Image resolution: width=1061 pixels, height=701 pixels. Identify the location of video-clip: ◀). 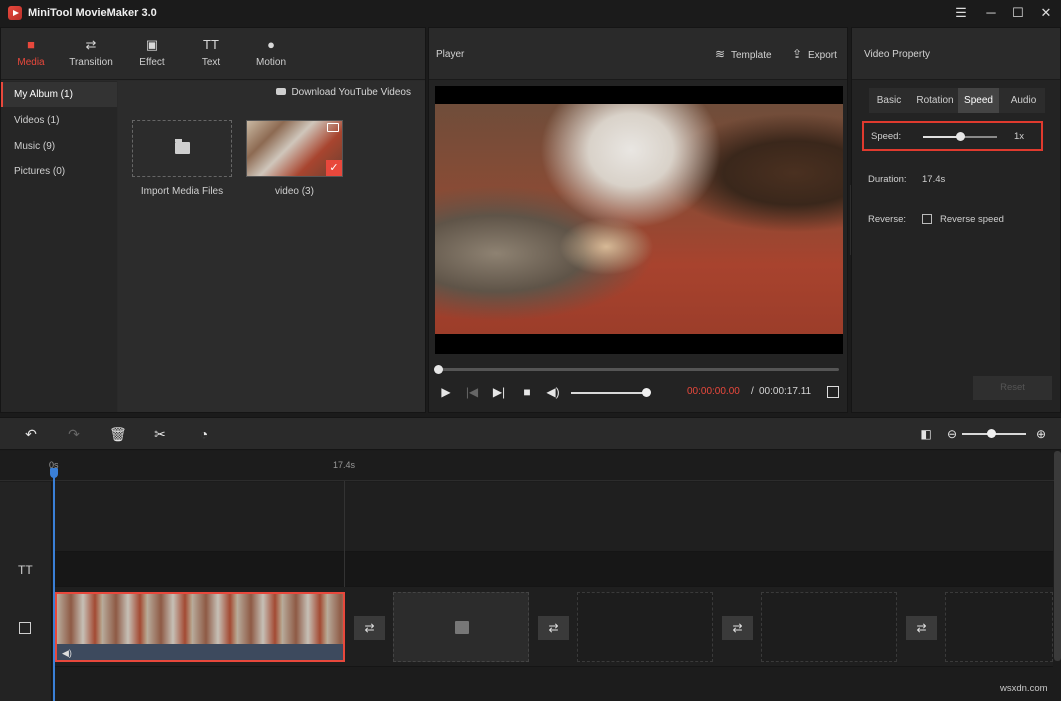
(200, 627).